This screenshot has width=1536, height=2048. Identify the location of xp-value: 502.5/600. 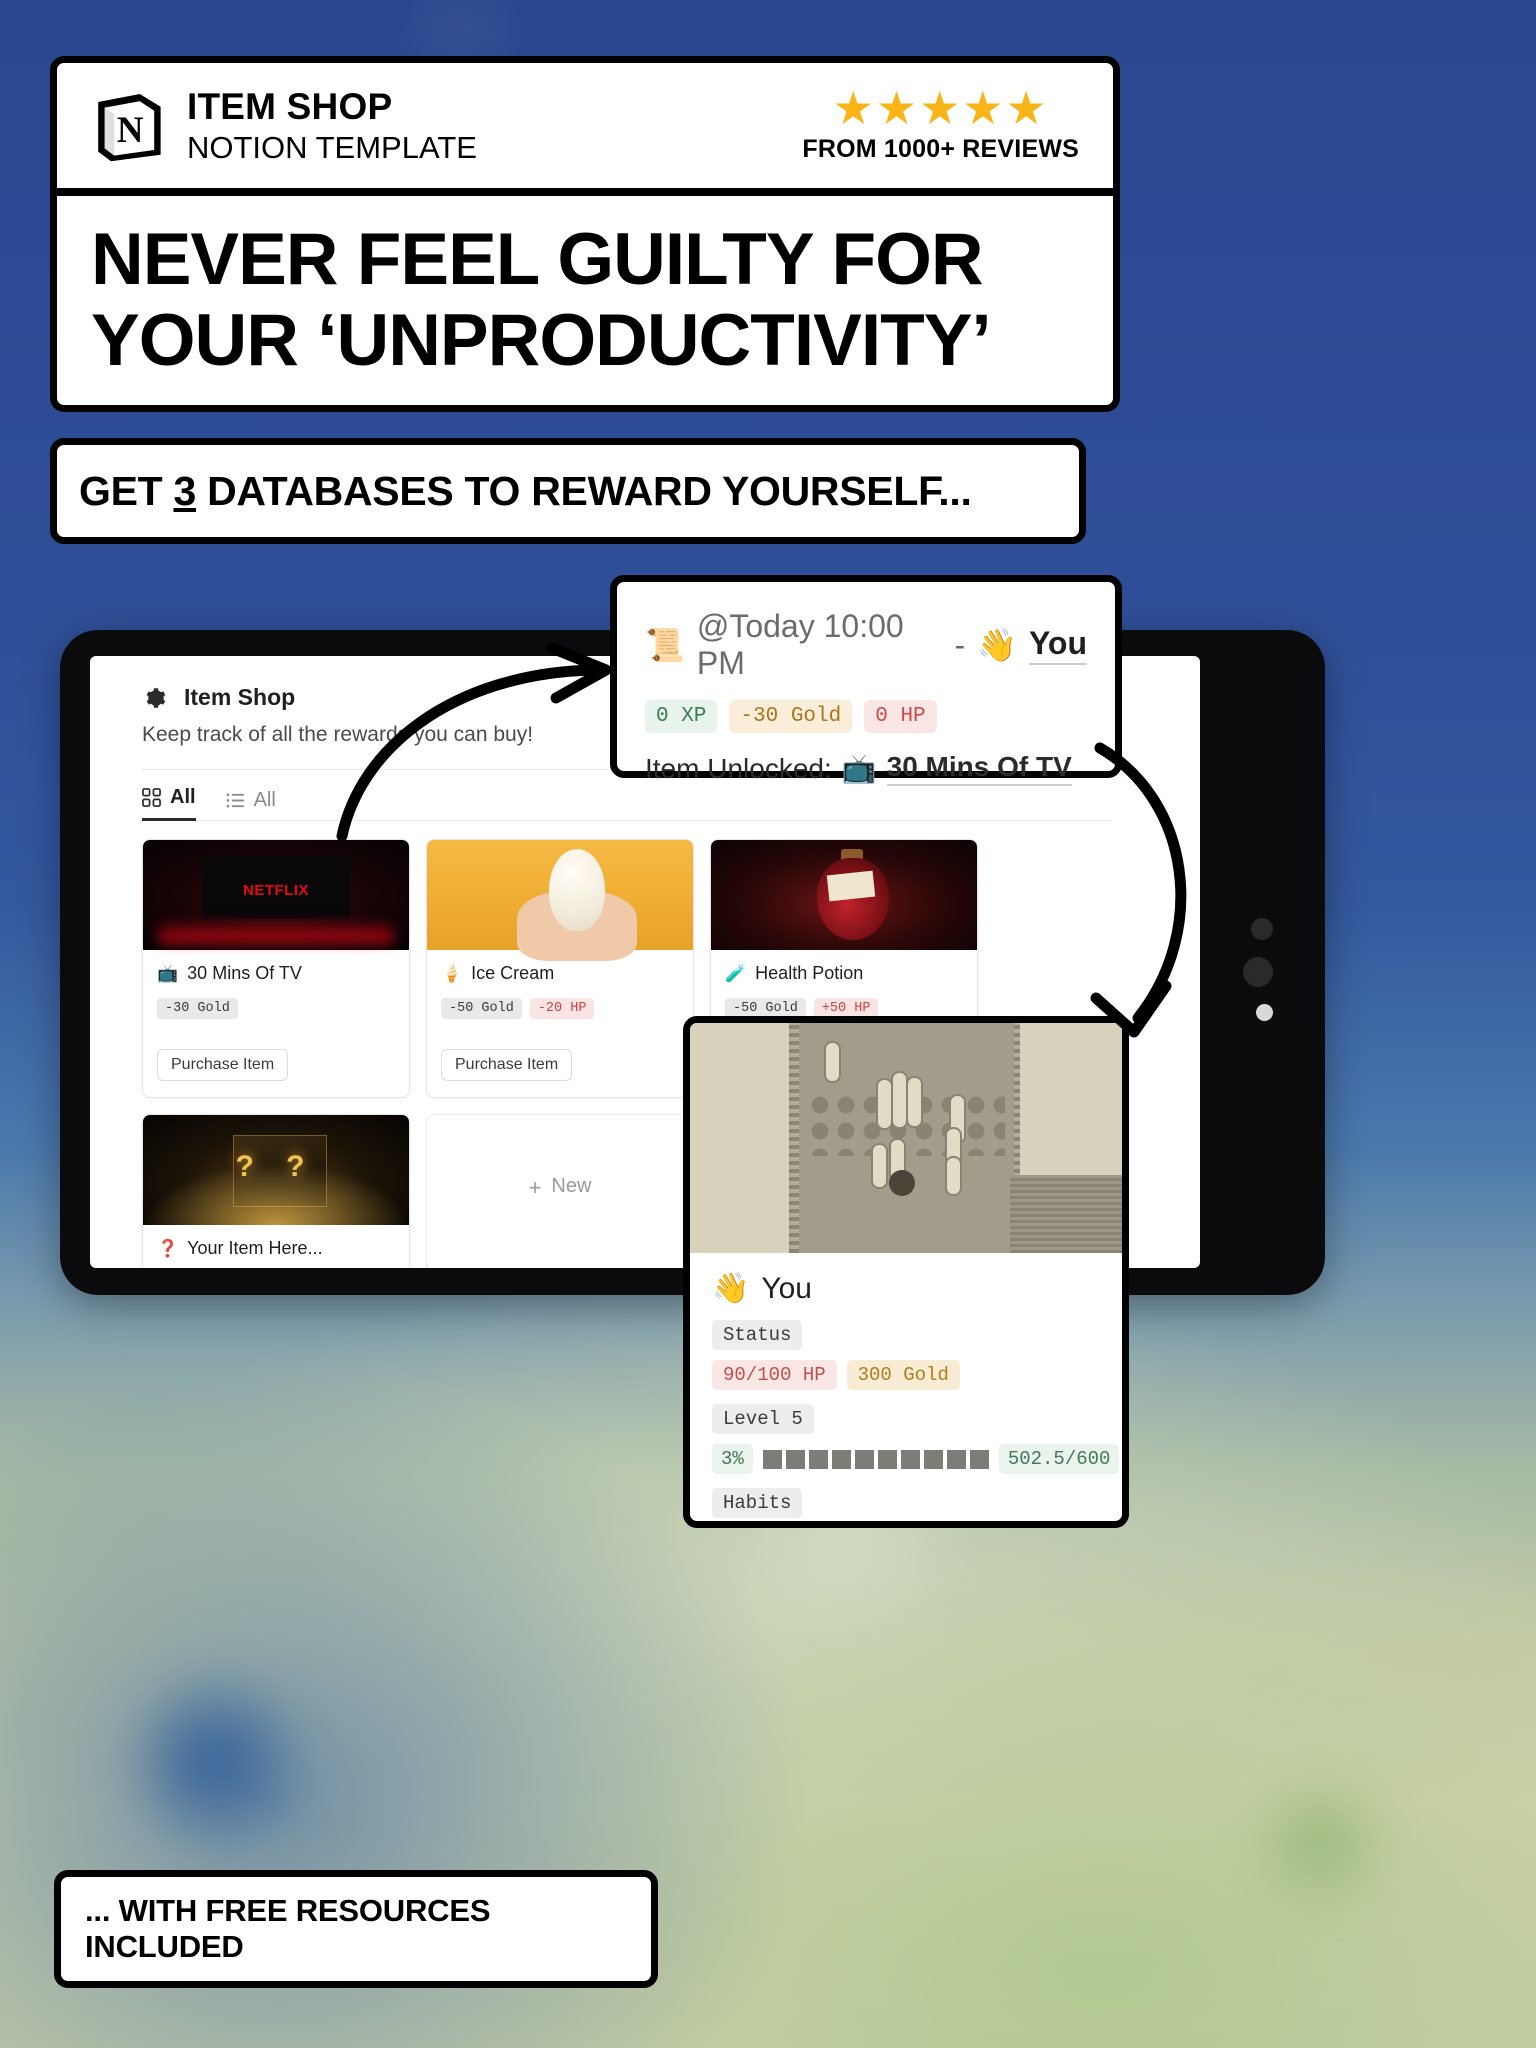
(1059, 1459).